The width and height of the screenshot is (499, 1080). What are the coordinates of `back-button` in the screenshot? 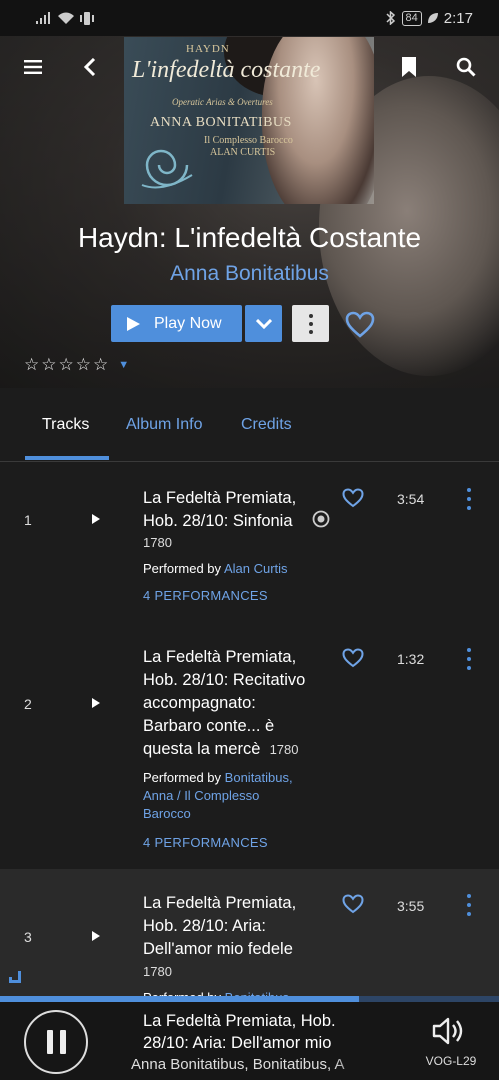 It's located at (90, 67).